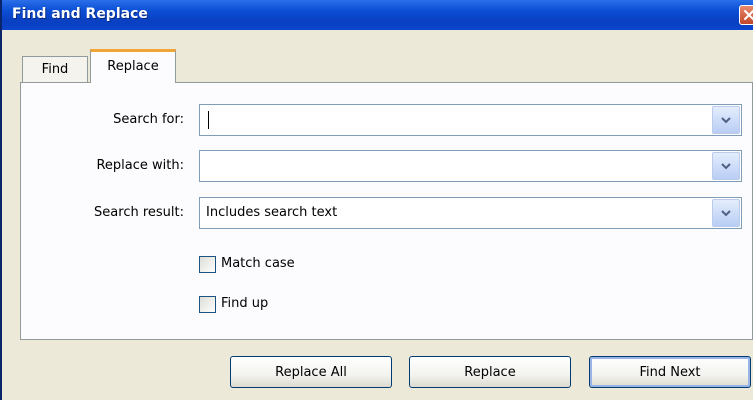  I want to click on close-icon, so click(748, 15).